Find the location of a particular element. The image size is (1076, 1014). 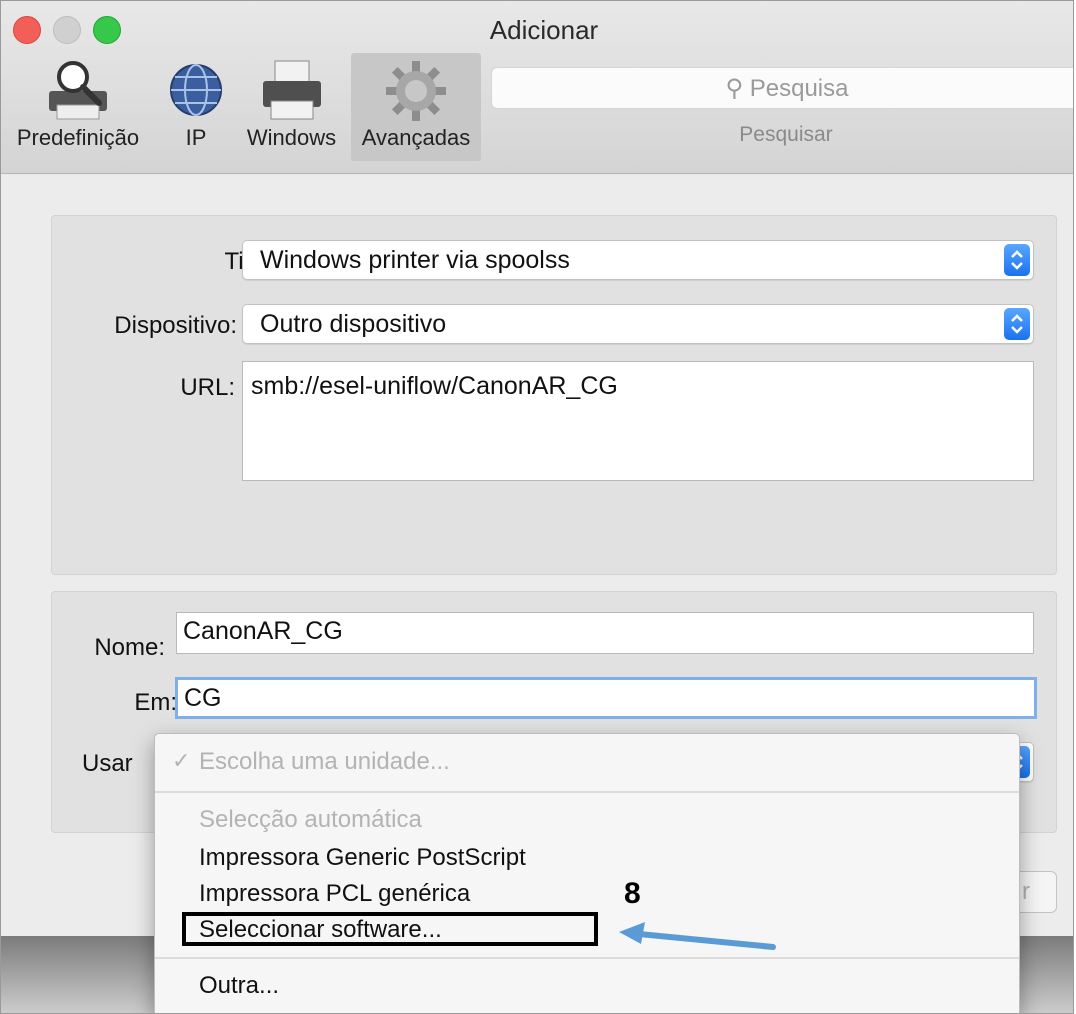

usar-label: Usar is located at coordinates (107, 763).